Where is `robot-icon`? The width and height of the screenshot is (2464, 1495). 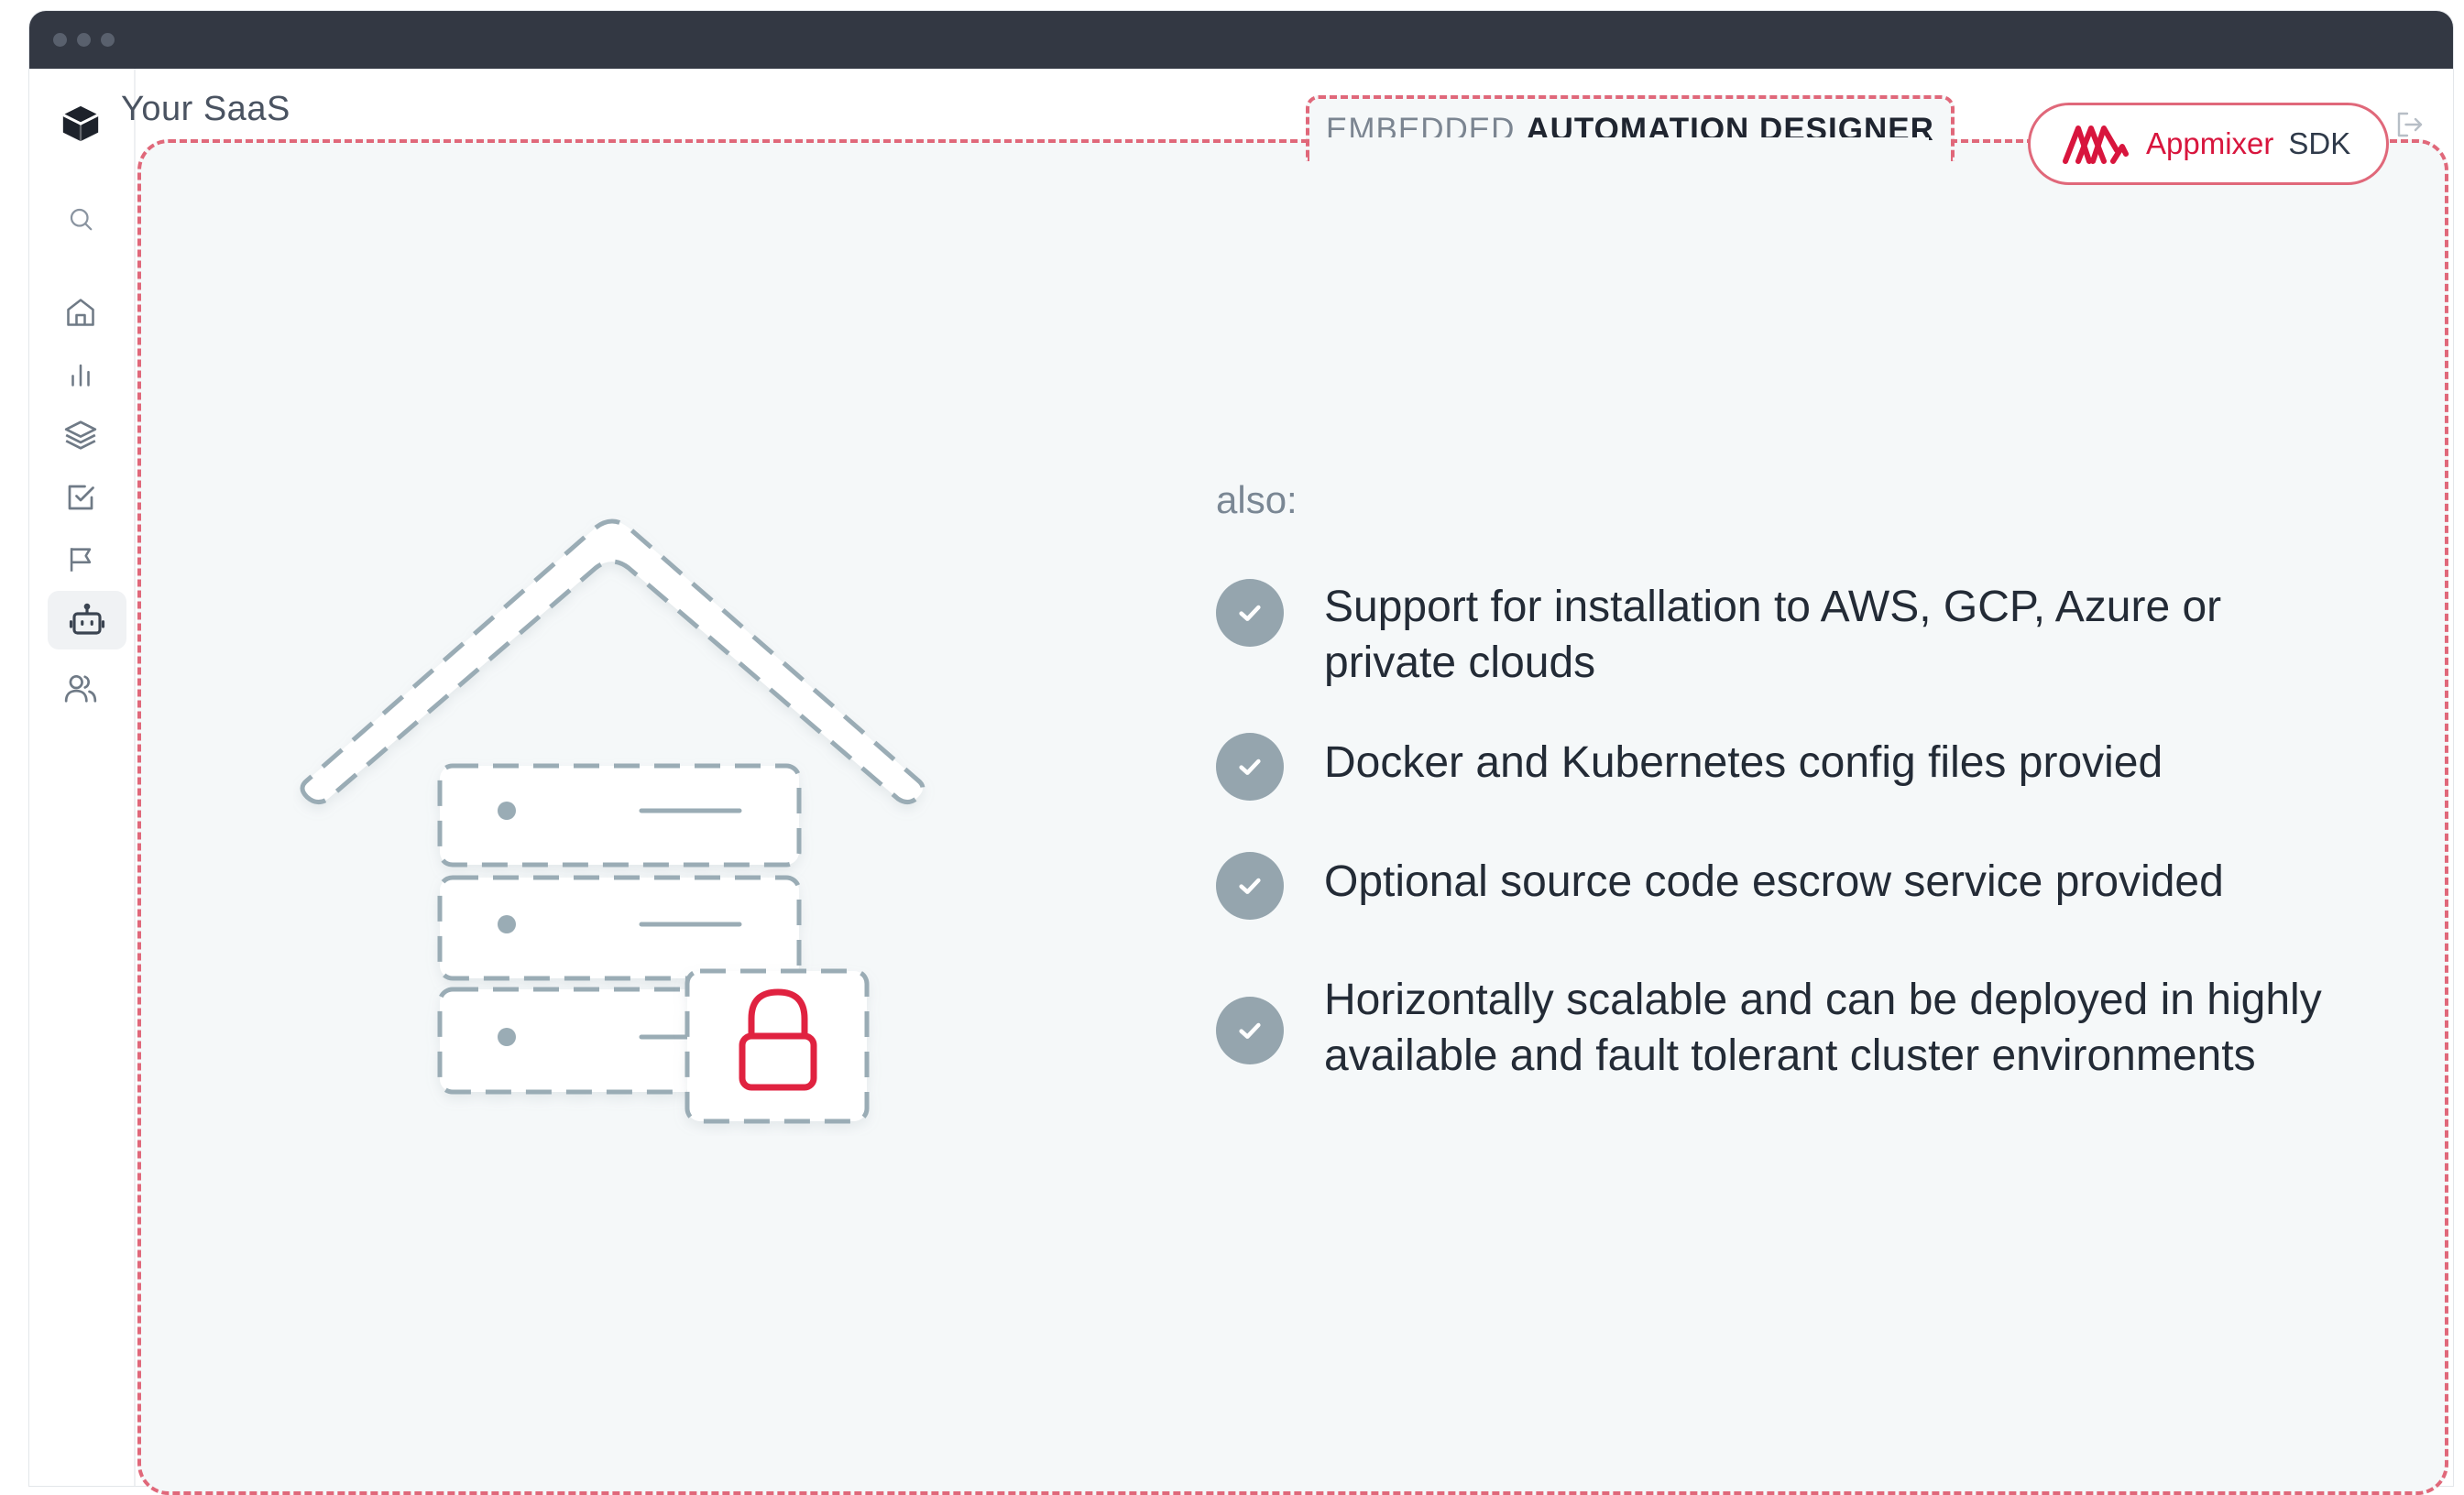 robot-icon is located at coordinates (87, 620).